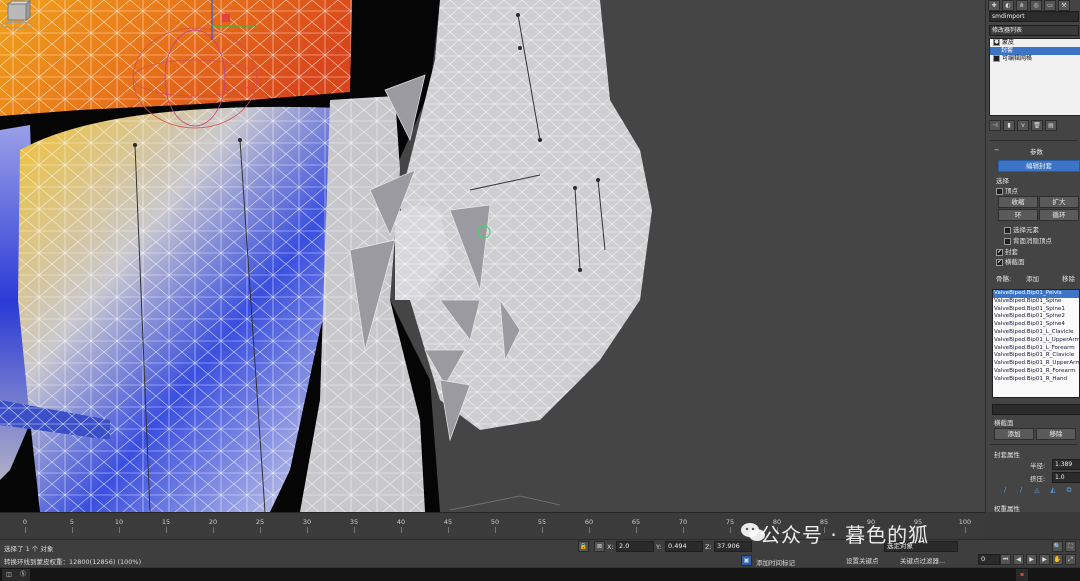 The image size is (1080, 581). Describe the element at coordinates (1036, 325) in the screenshot. I see `bone-item: ValveBiped.Bip01_Spine4` at that location.